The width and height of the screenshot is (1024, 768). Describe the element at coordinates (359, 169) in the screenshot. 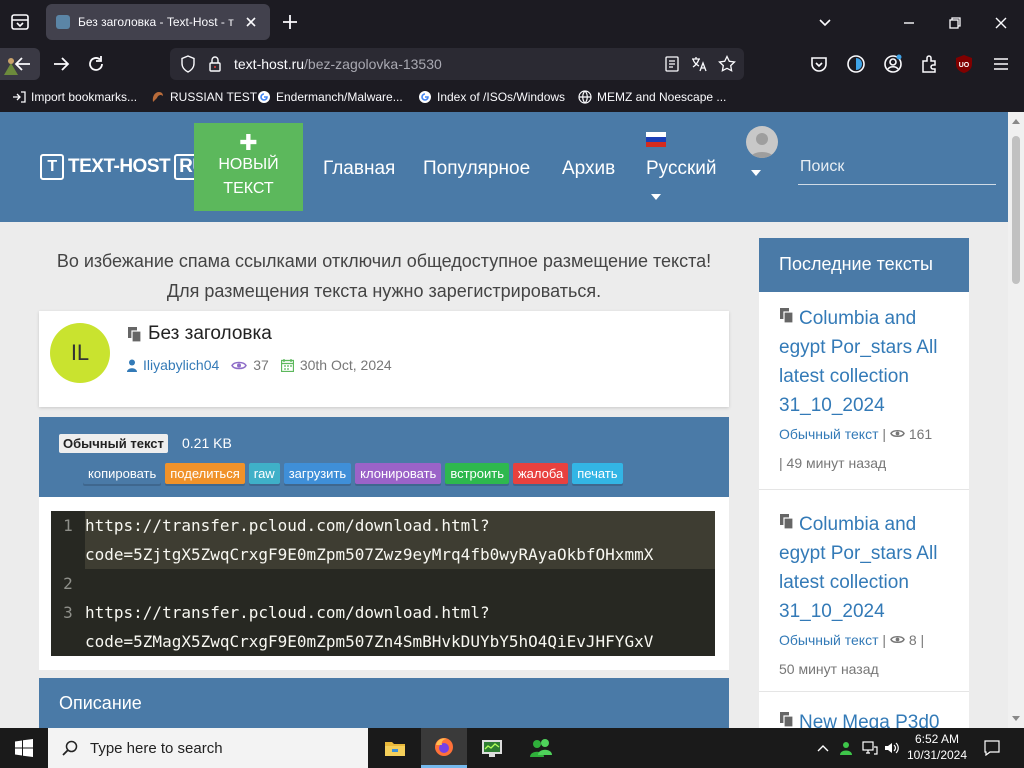

I see `nav-home: Главная` at that location.